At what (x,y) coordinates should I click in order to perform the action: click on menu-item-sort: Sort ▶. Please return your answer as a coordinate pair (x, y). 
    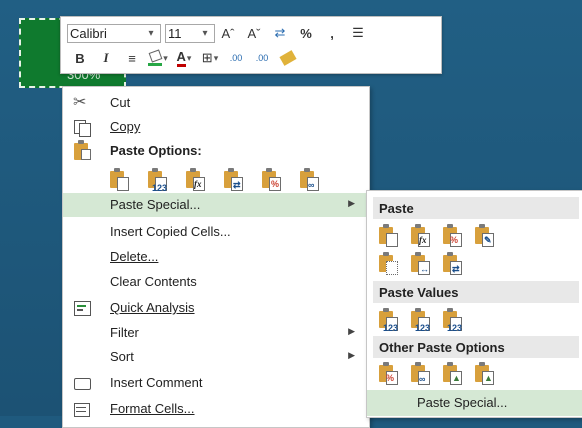
    Looking at the image, I should click on (216, 357).